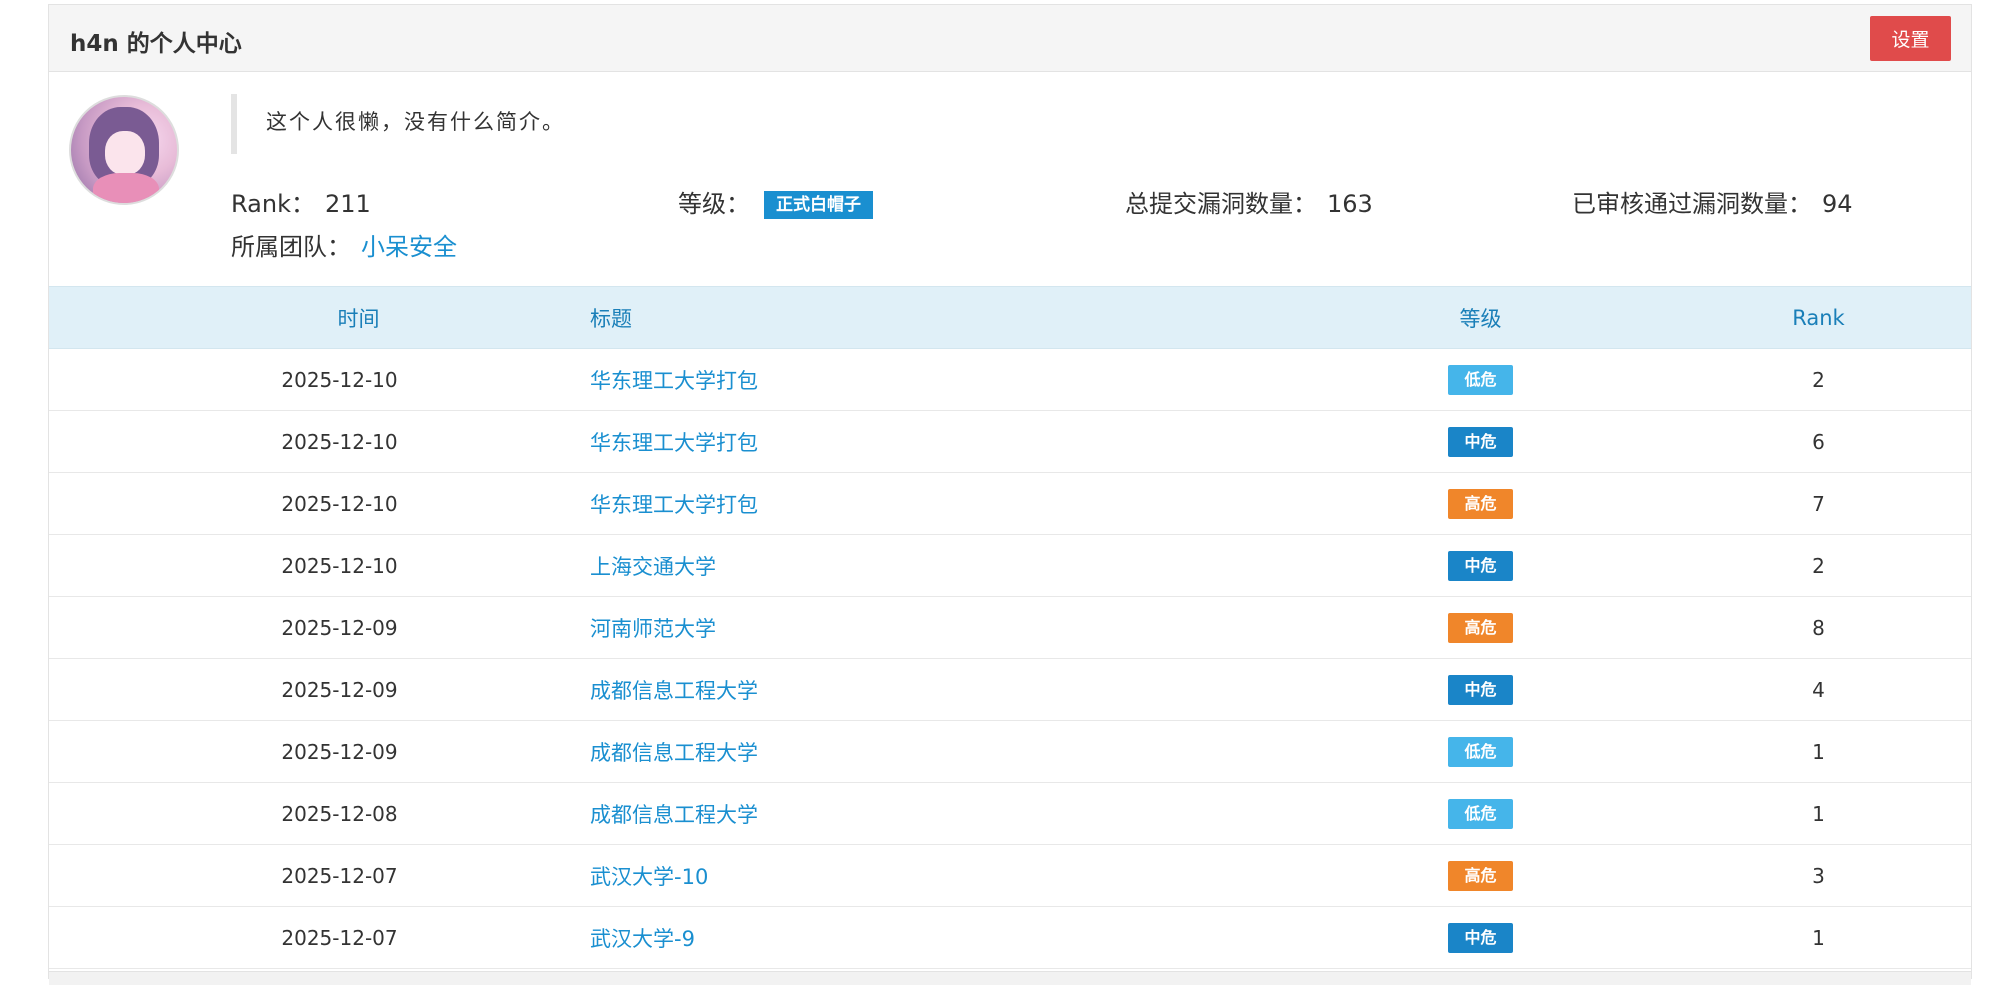 Image resolution: width=1999 pixels, height=985 pixels. Describe the element at coordinates (1821, 317) in the screenshot. I see `column-header-rank: Rank` at that location.